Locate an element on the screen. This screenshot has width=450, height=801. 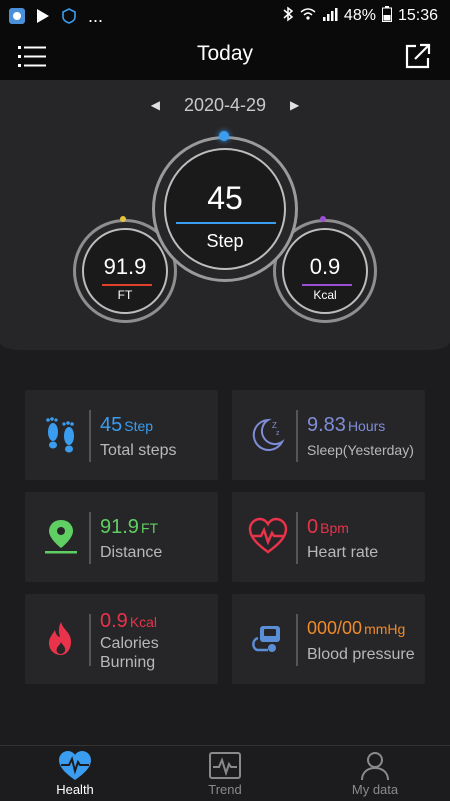
calories-card: 0.9 Kcal Calories Burning is located at coordinates (121, 639).